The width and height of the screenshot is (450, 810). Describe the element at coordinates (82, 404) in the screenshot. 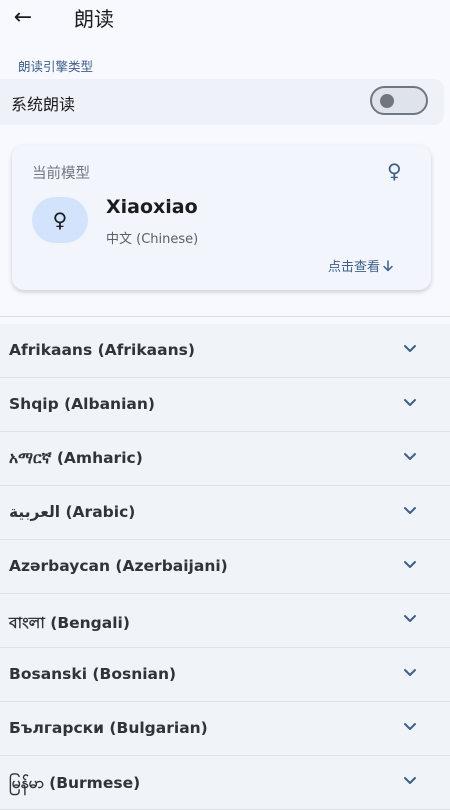

I see `language-name: Shqip (Albanian)` at that location.